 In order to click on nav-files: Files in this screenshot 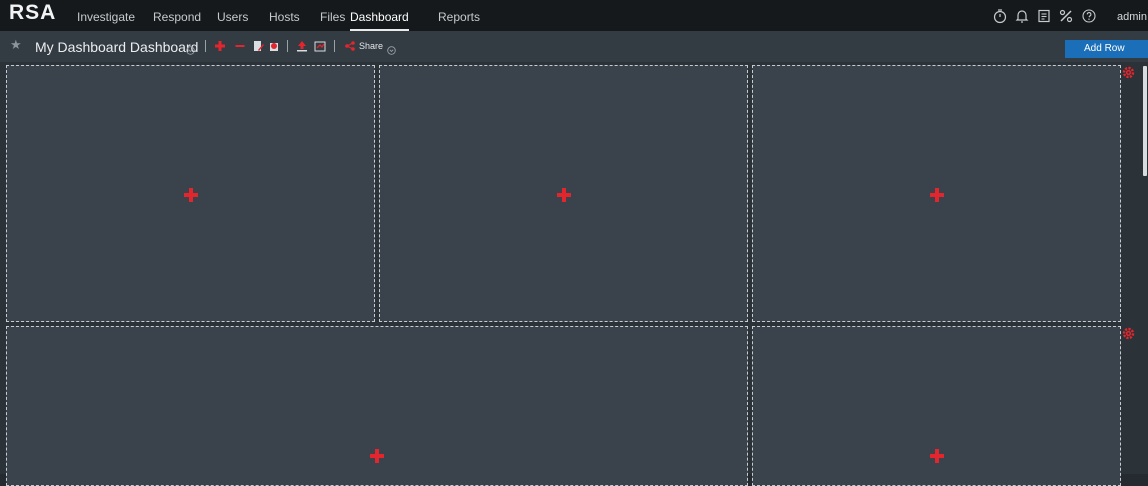, I will do `click(332, 15)`.